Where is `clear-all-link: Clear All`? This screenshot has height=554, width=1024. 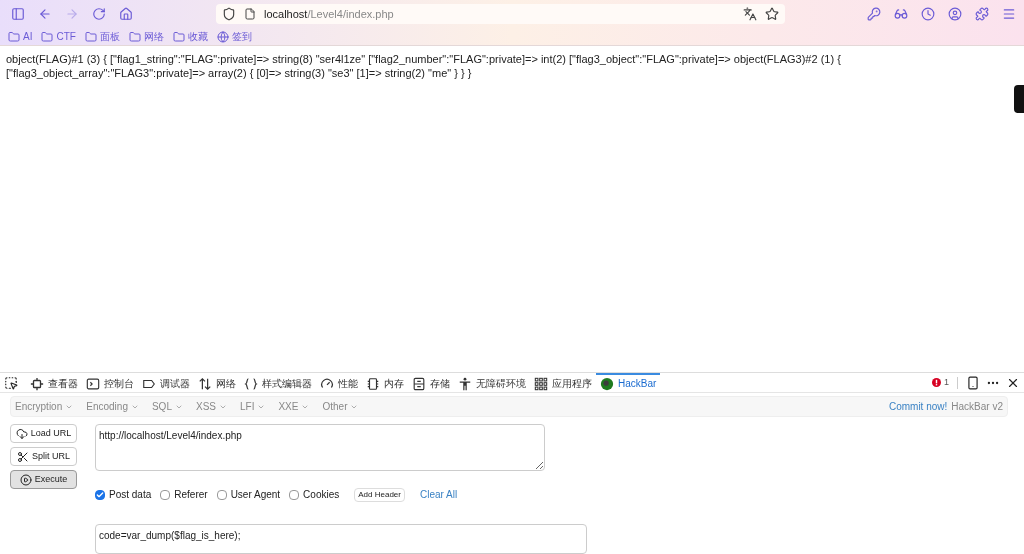 clear-all-link: Clear All is located at coordinates (438, 494).